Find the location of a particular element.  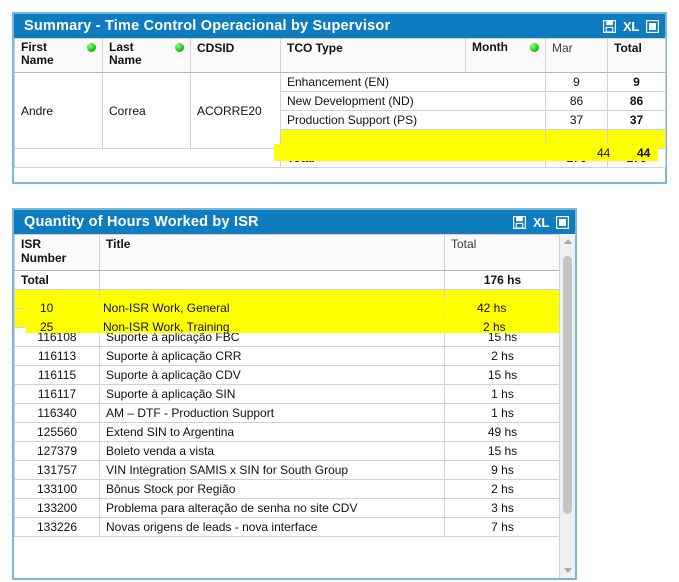

column-header-isr-total-label: Total is located at coordinates (464, 244).